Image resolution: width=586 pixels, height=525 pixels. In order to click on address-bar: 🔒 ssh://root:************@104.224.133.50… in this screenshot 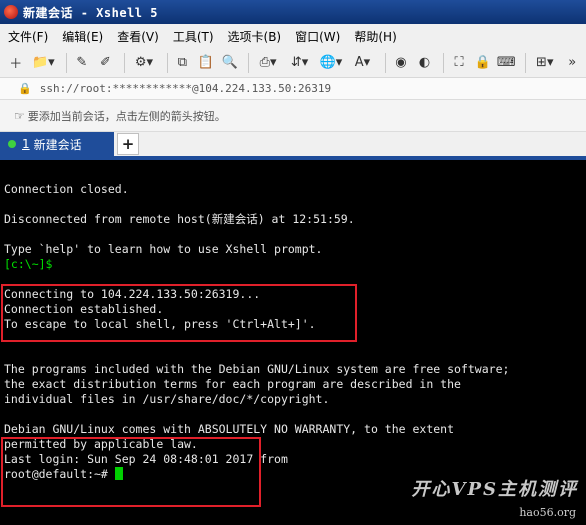, I will do `click(293, 89)`.